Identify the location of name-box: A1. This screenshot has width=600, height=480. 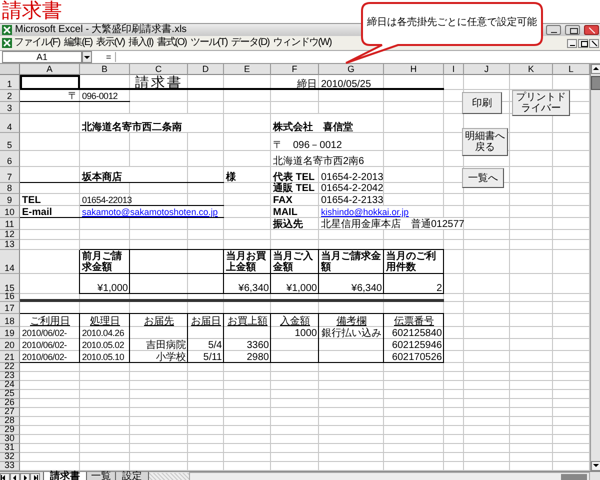
(42, 57).